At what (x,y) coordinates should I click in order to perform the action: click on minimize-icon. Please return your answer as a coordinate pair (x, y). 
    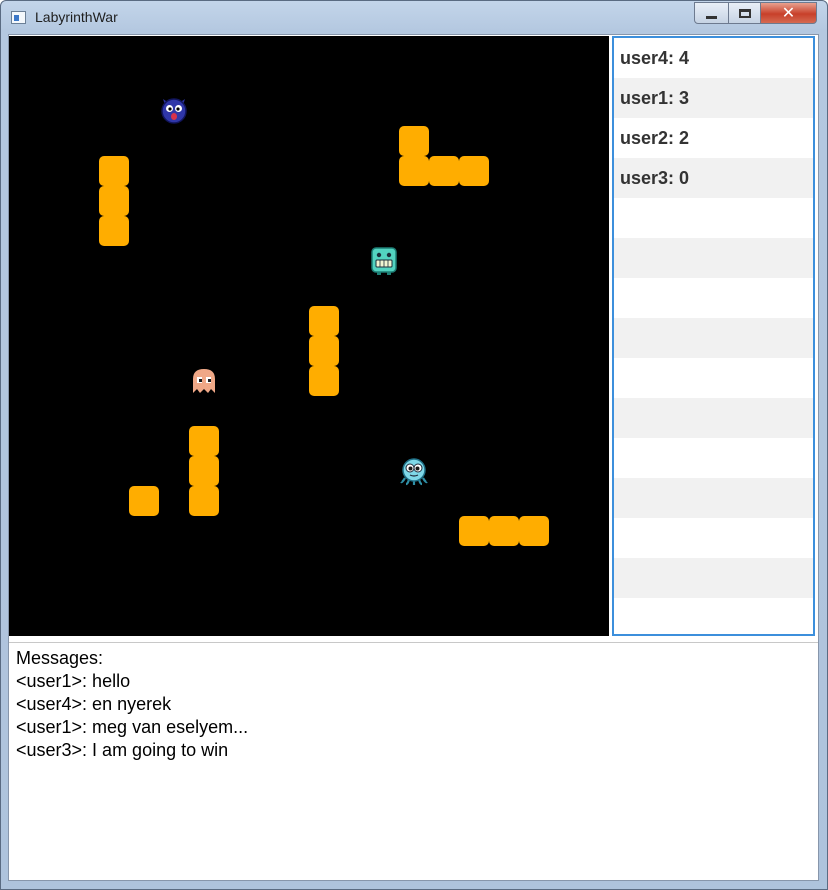
    Looking at the image, I should click on (711, 17).